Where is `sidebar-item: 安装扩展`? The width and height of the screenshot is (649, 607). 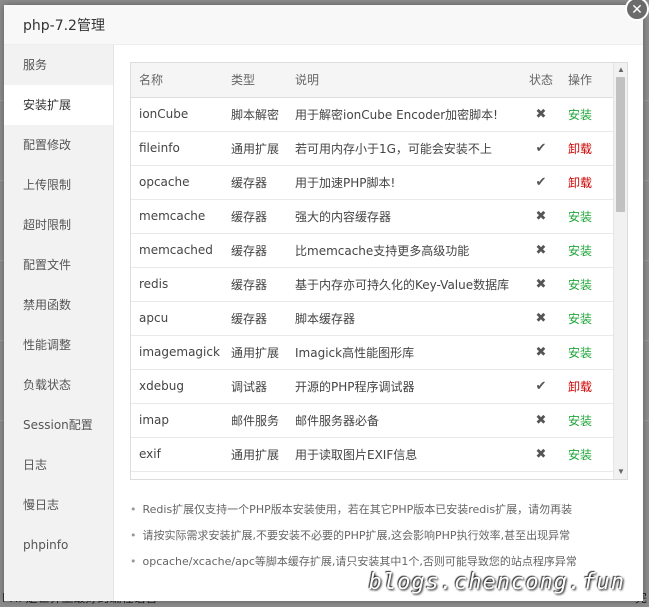
sidebar-item: 安装扩展 is located at coordinates (58, 105).